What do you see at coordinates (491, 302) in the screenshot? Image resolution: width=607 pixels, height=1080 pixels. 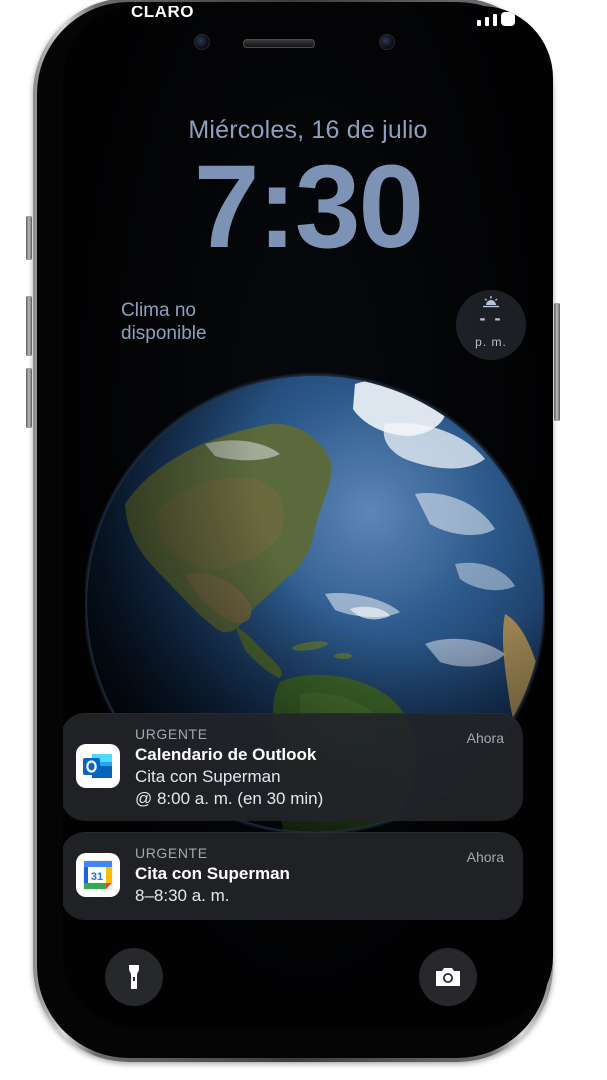 I see `sunset-icon` at bounding box center [491, 302].